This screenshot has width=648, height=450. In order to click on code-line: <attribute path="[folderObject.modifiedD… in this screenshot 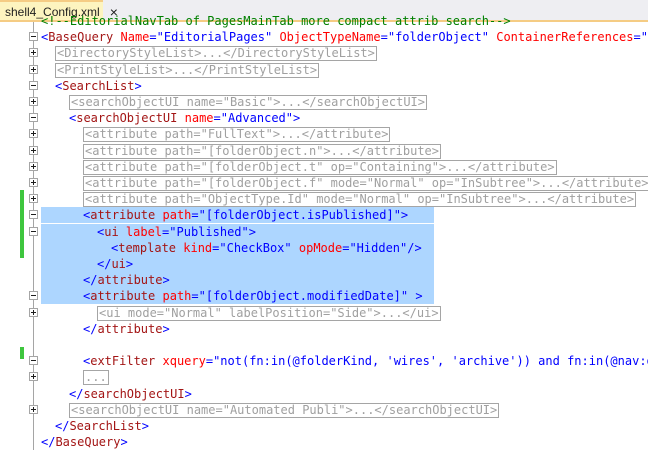, I will do `click(324, 296)`.